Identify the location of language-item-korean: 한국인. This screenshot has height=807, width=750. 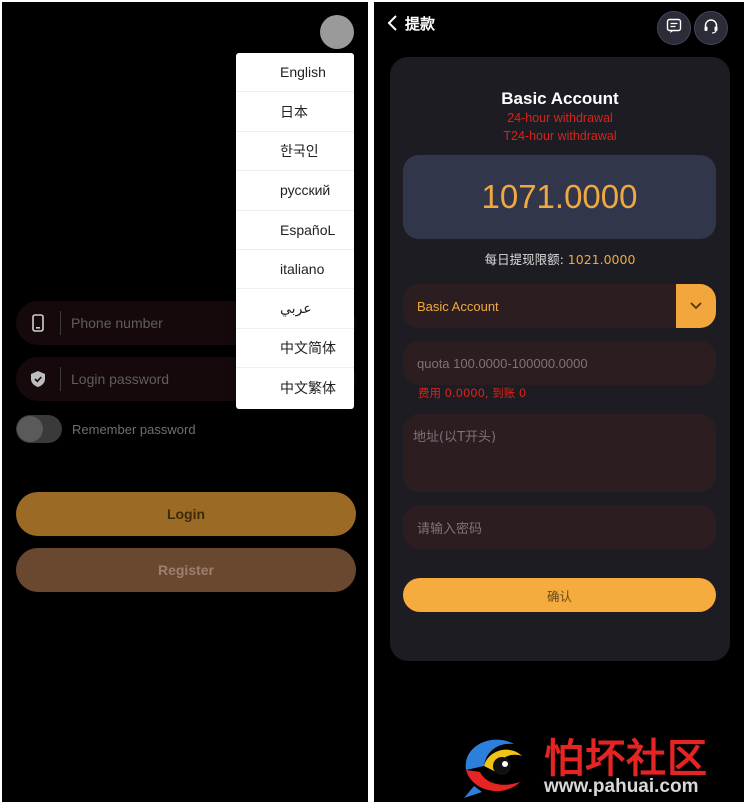
(295, 152).